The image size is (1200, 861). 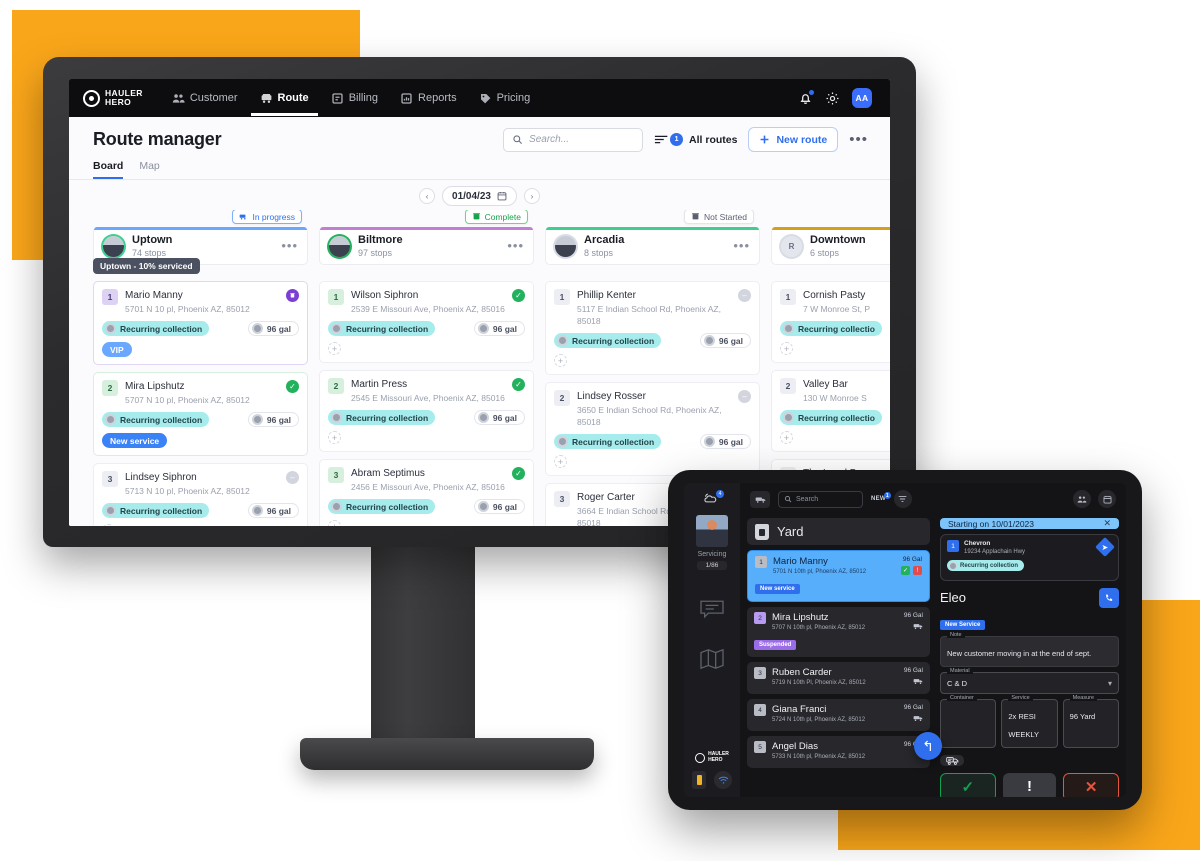 I want to click on stop-sequence: 2, so click(x=760, y=618).